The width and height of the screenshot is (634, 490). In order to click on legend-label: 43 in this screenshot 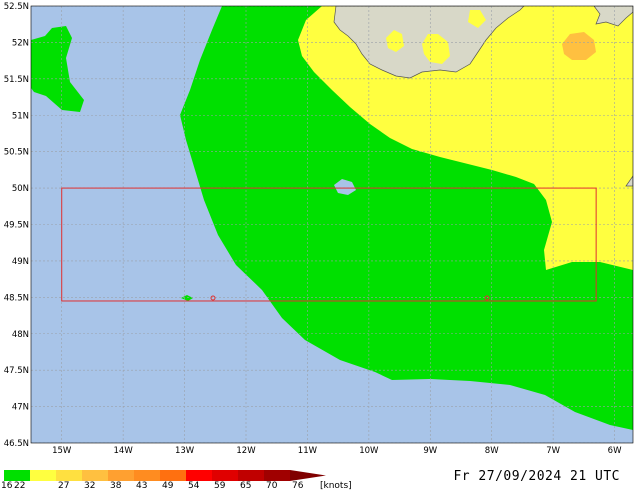, I will do `click(141, 485)`.